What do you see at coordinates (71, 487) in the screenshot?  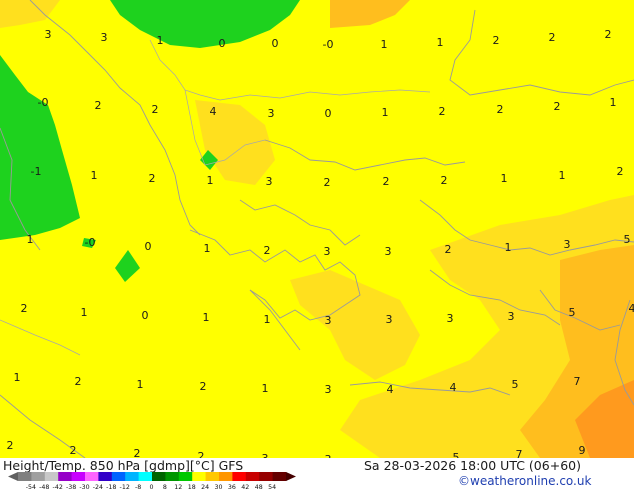 I see `colorbar-tick-label: -38` at bounding box center [71, 487].